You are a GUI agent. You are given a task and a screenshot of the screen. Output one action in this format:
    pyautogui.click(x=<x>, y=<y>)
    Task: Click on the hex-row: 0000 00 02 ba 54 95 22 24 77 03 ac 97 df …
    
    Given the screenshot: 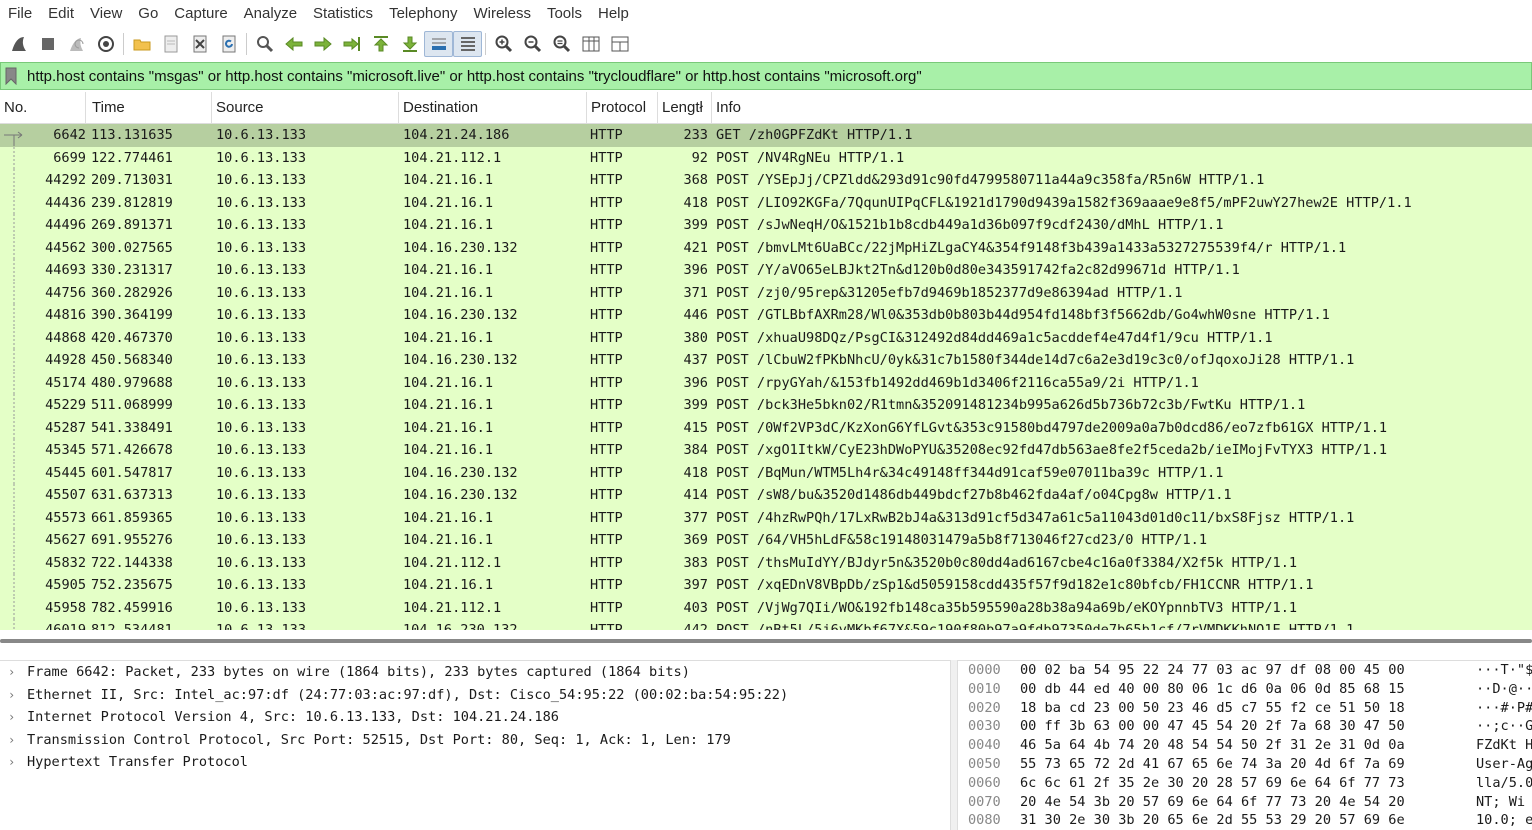 What is the action you would take?
    pyautogui.click(x=1245, y=670)
    